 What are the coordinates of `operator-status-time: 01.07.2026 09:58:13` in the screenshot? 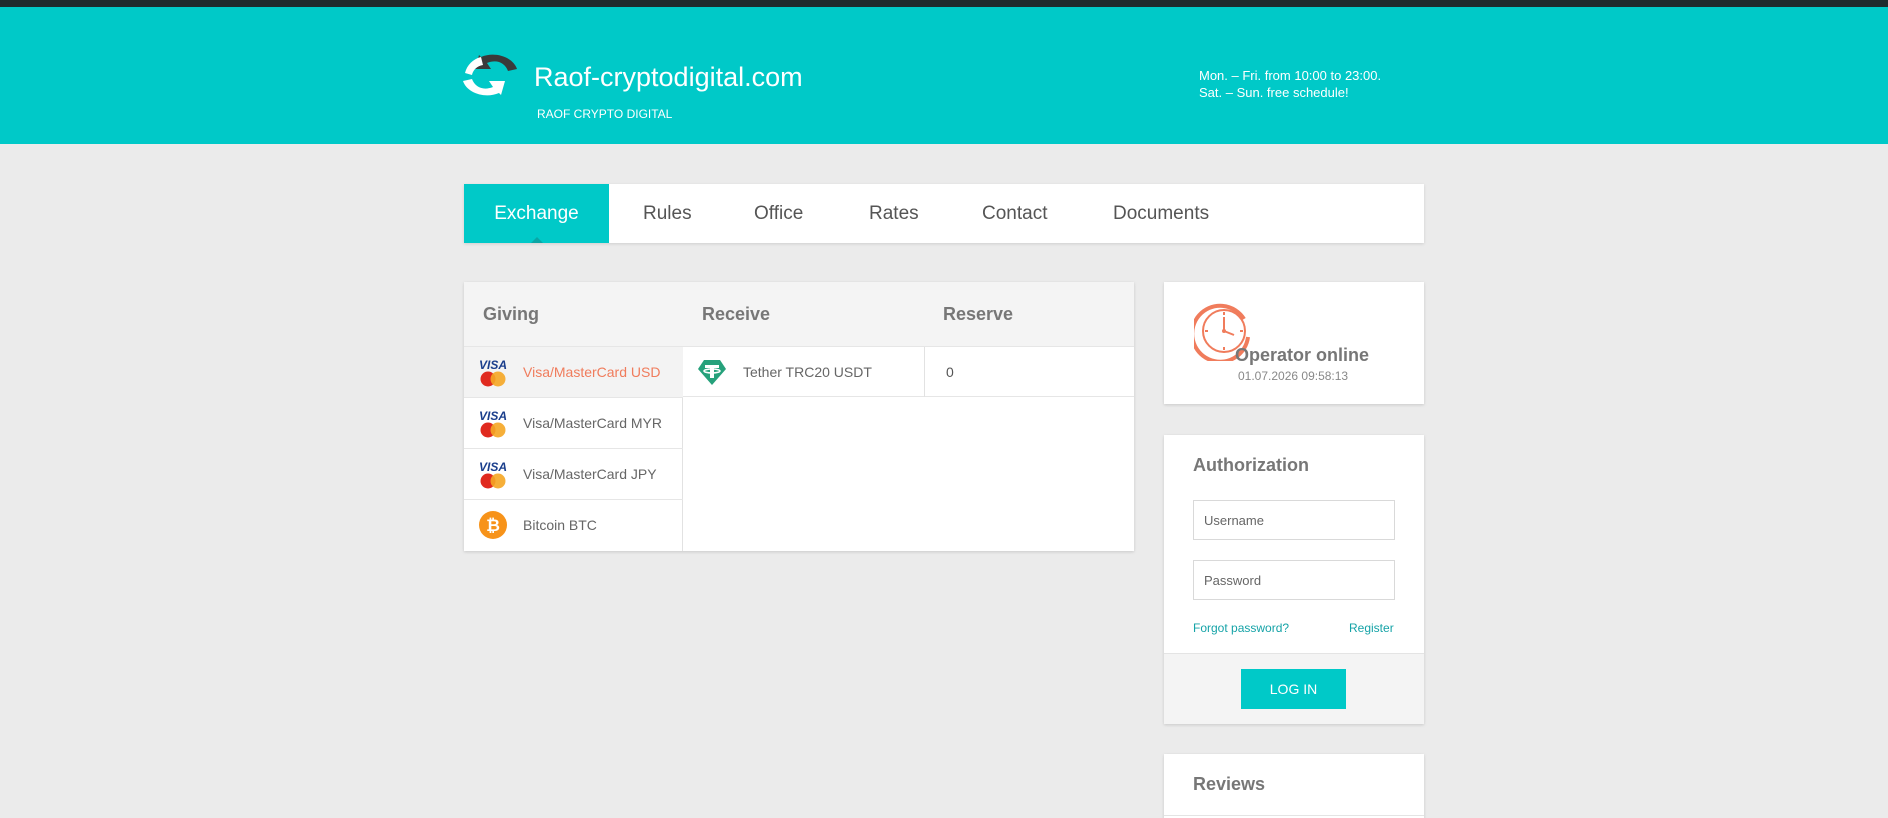 It's located at (1293, 376).